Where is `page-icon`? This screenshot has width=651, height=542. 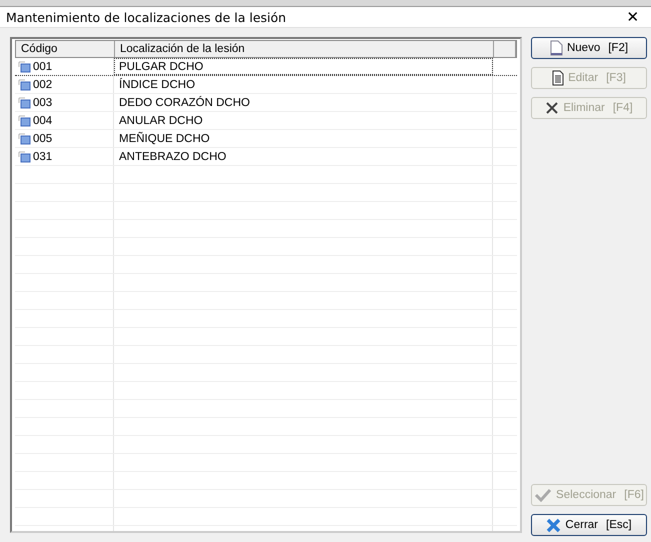
page-icon is located at coordinates (556, 48).